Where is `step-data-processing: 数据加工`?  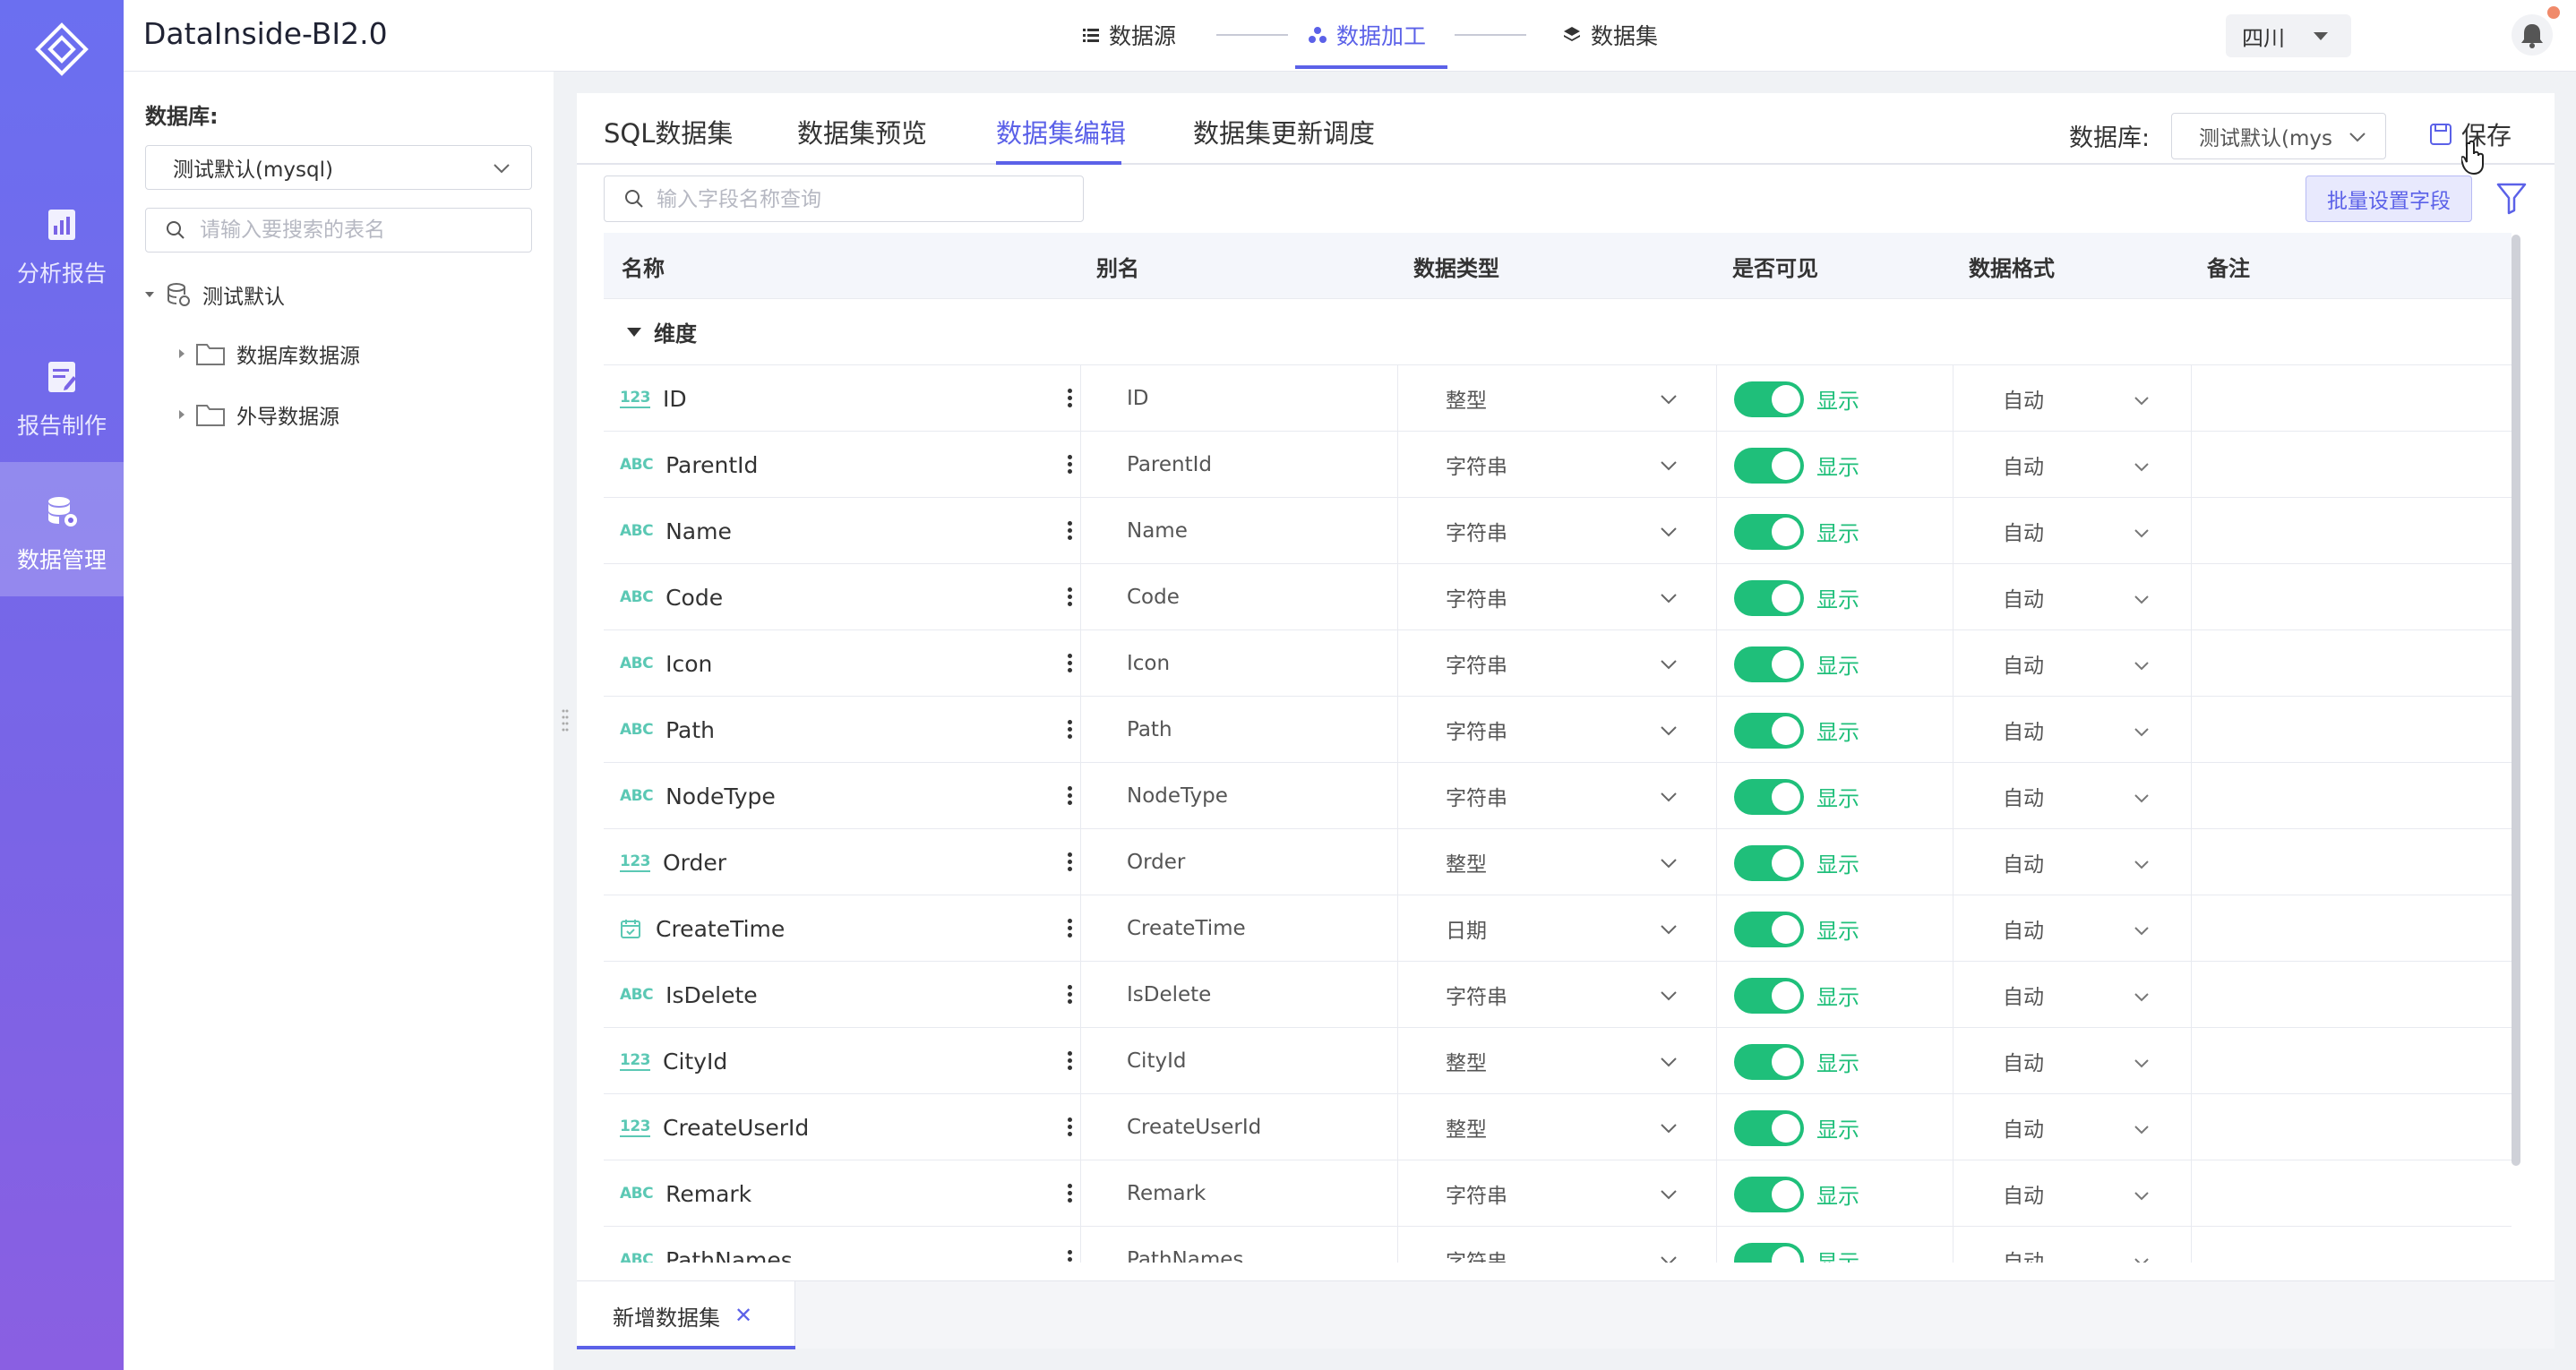
step-data-processing: 数据加工 is located at coordinates (1367, 35).